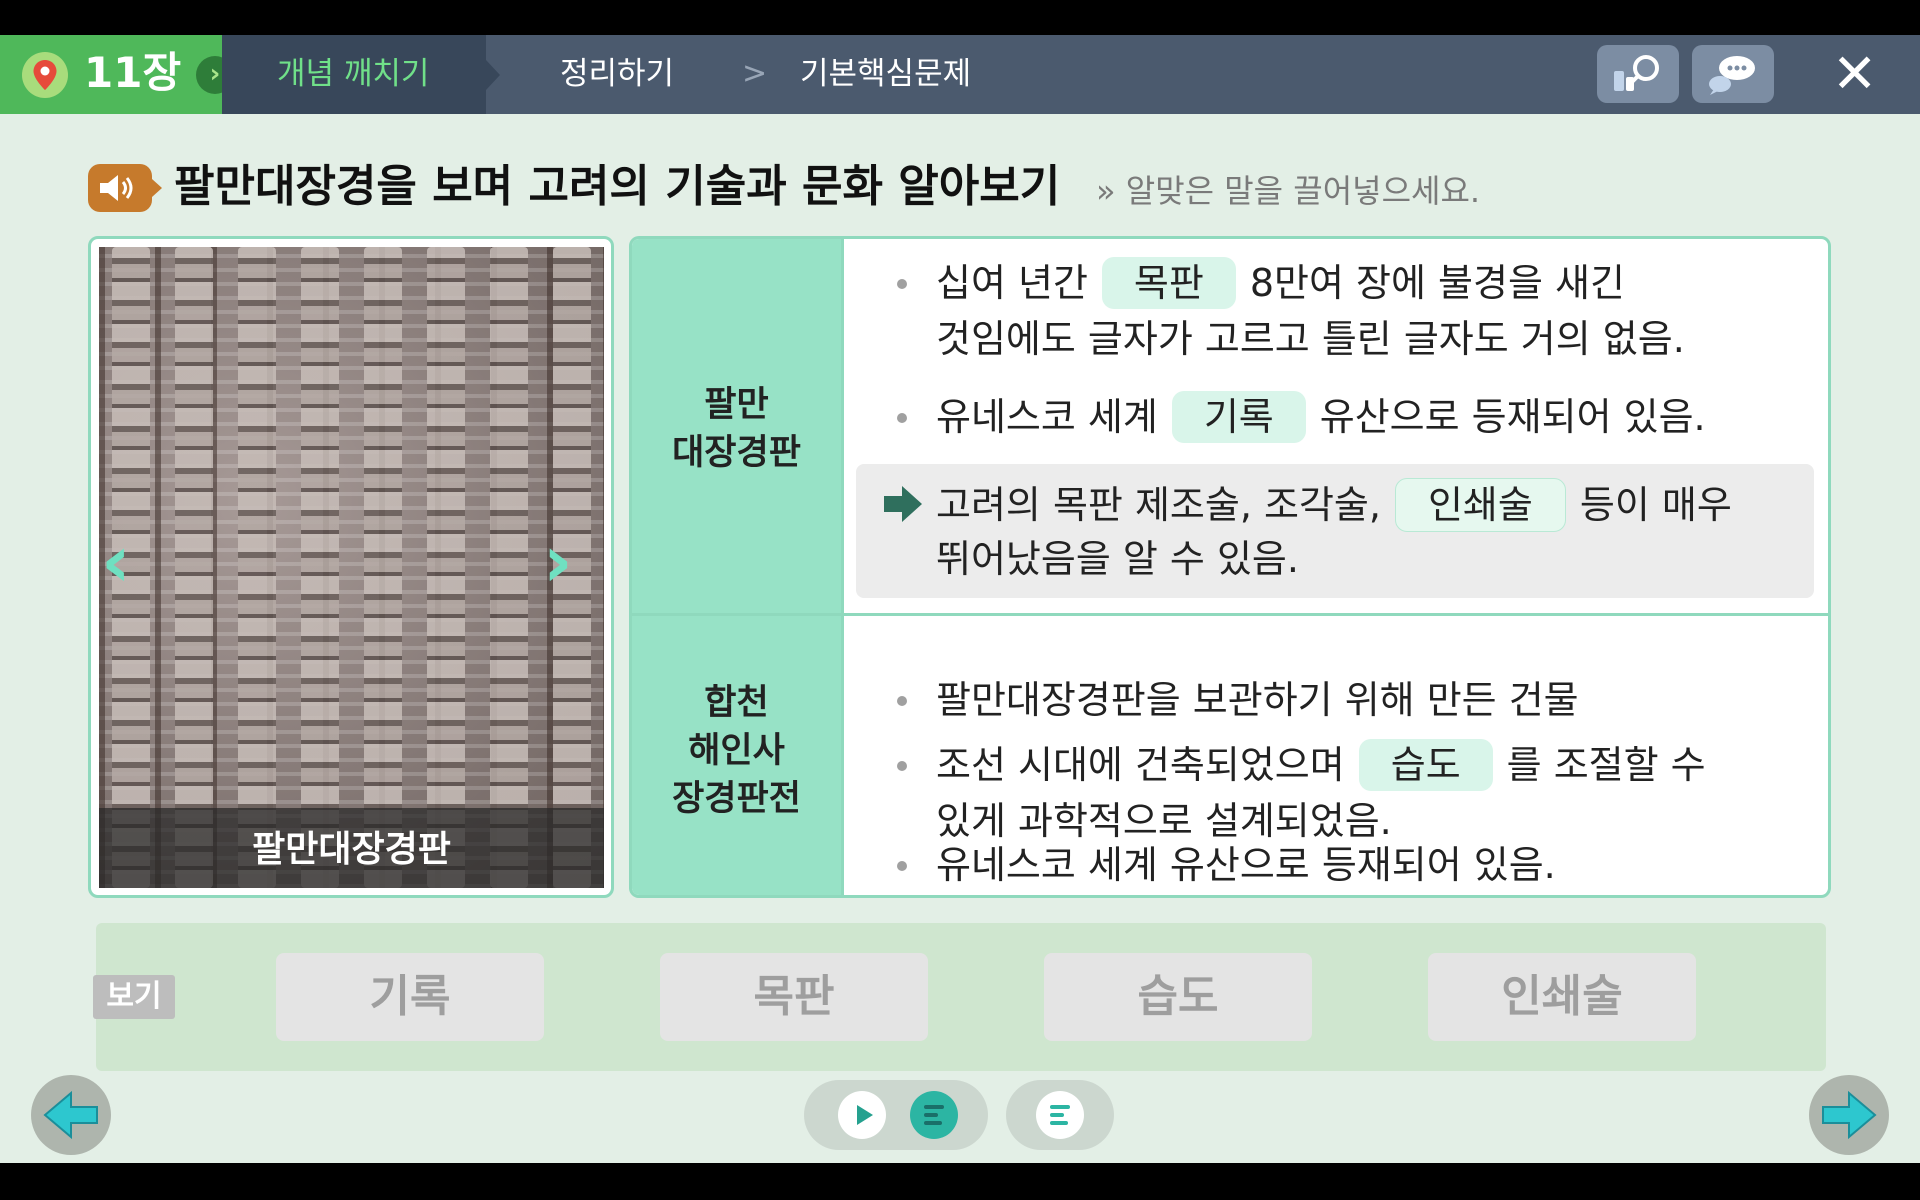  I want to click on text-controls, so click(1060, 1115).